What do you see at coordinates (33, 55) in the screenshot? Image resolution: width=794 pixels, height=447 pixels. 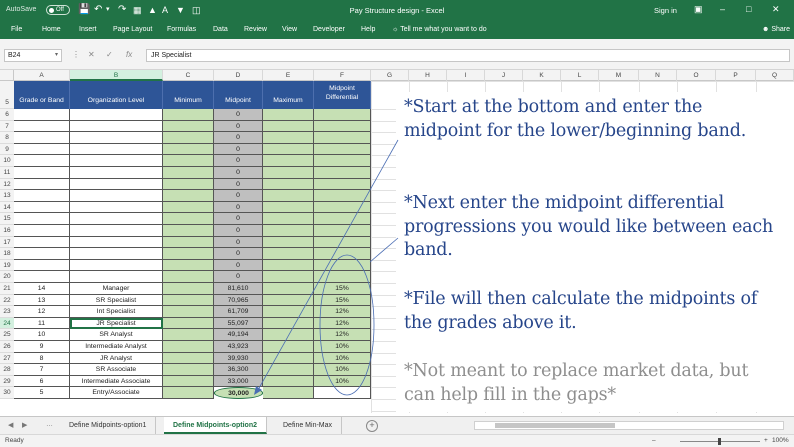 I see `name-box: B24 ▾` at bounding box center [33, 55].